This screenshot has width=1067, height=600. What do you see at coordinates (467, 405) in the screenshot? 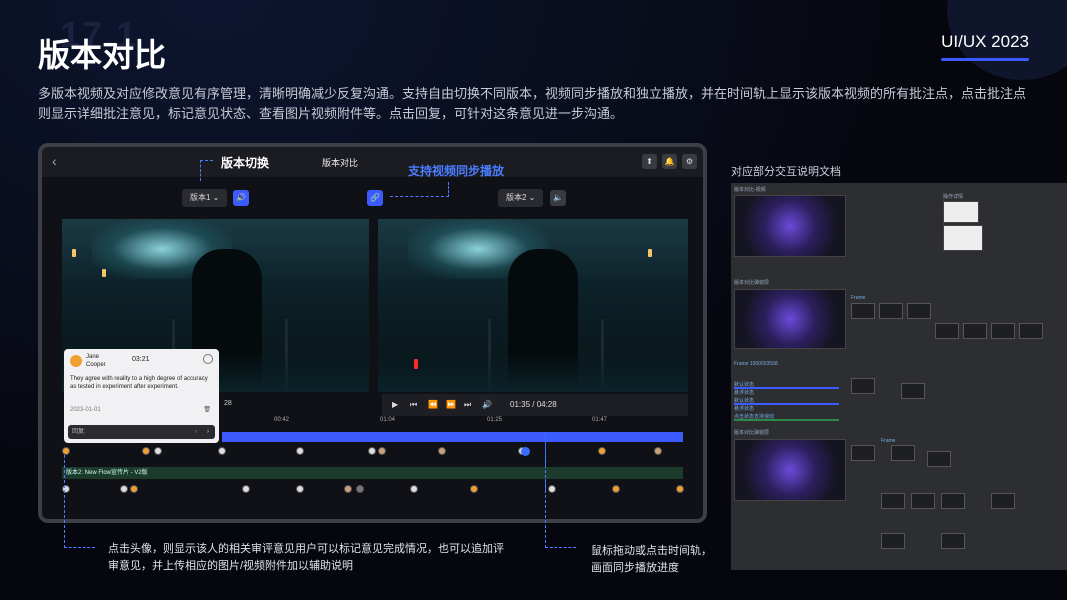
I see `skip-forward-icon: ⏭` at bounding box center [467, 405].